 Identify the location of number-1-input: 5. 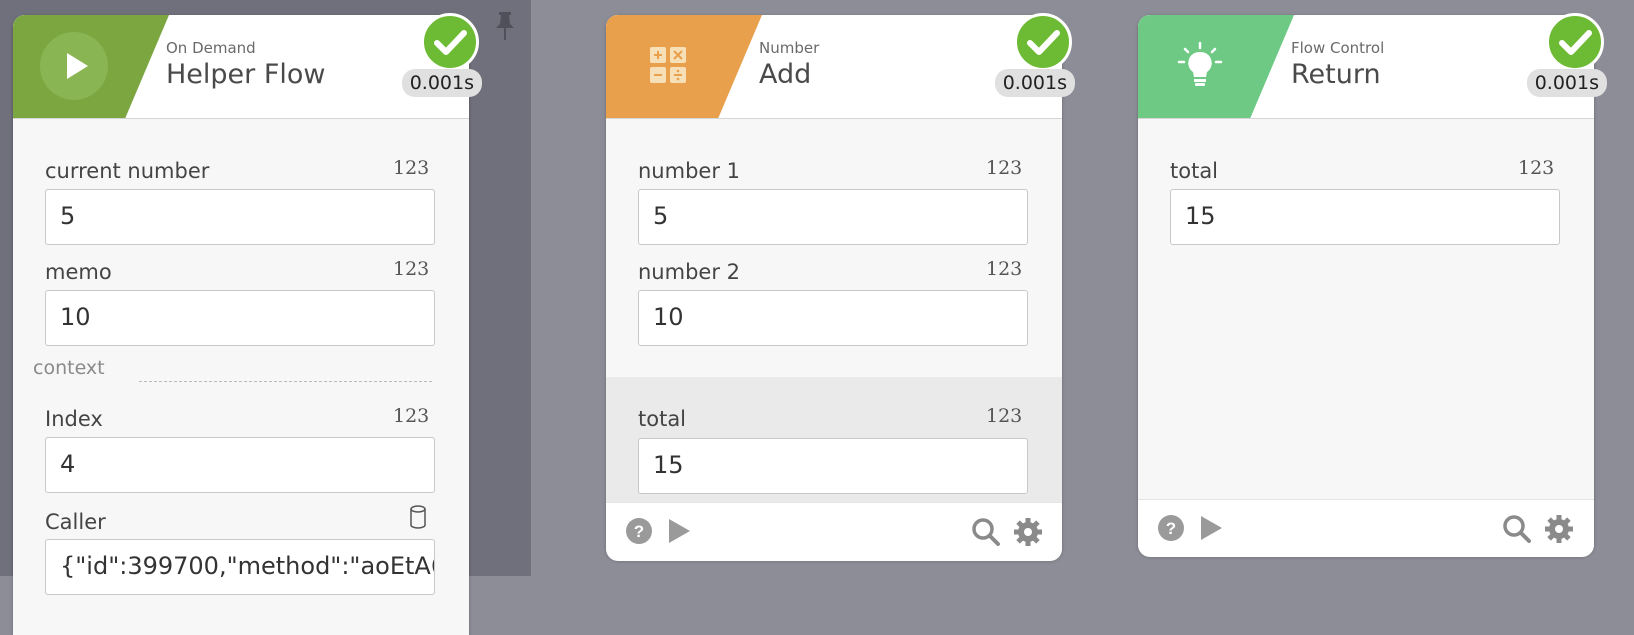
(833, 217).